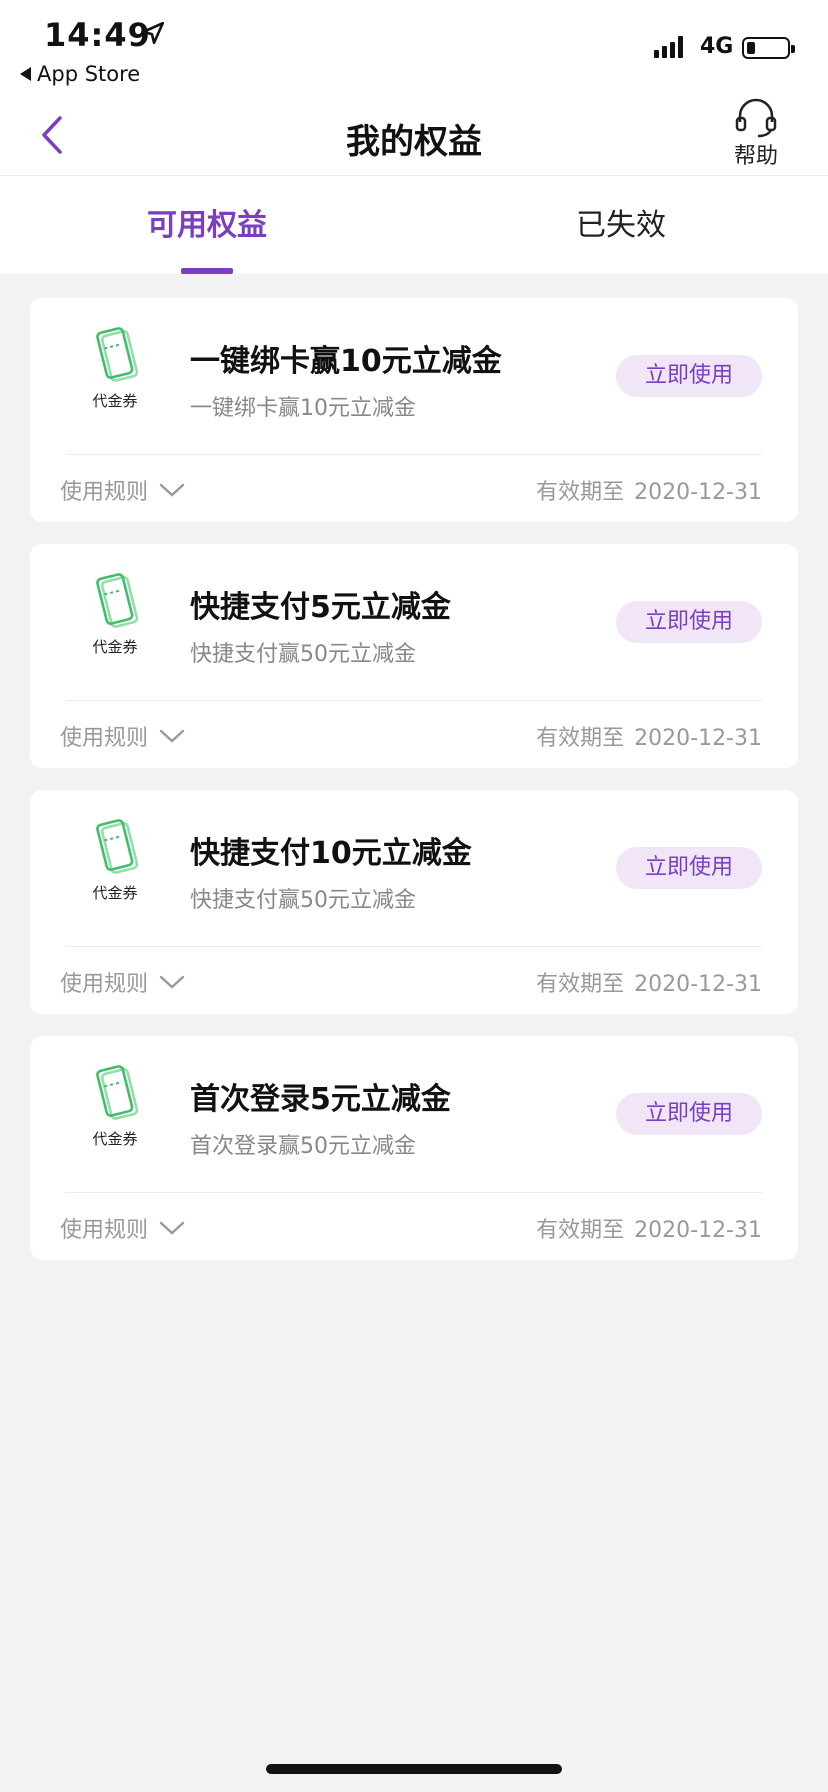 Image resolution: width=828 pixels, height=1792 pixels. I want to click on status-time: 14:49, so click(97, 35).